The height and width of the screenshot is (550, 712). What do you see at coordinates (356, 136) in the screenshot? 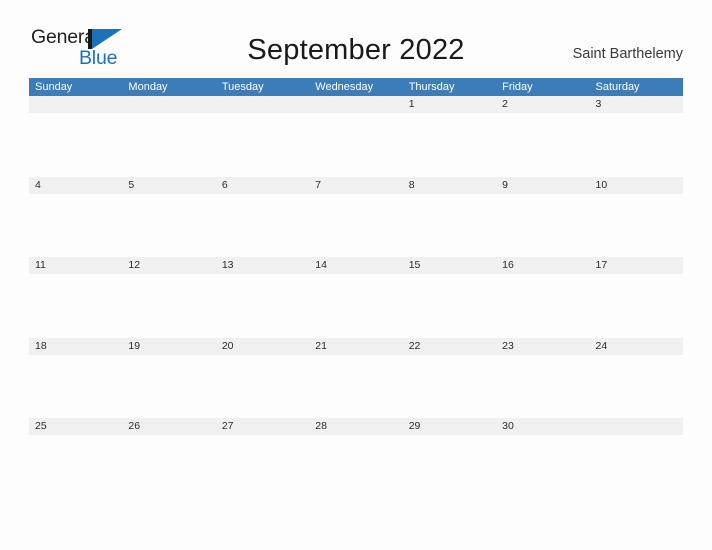
I see `week-row: 1 2 3` at bounding box center [356, 136].